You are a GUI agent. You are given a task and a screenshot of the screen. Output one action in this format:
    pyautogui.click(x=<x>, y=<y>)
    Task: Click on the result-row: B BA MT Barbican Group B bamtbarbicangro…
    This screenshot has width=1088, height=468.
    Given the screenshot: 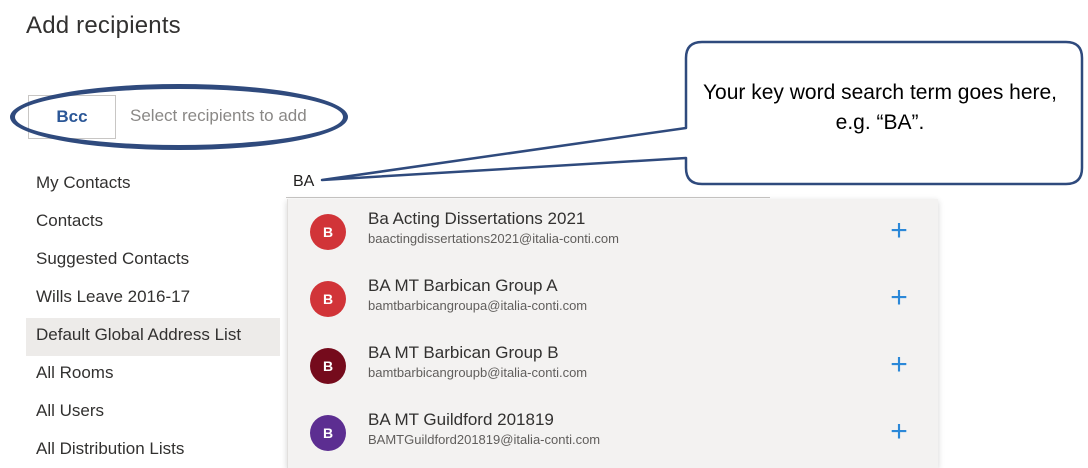 What is the action you would take?
    pyautogui.click(x=613, y=366)
    